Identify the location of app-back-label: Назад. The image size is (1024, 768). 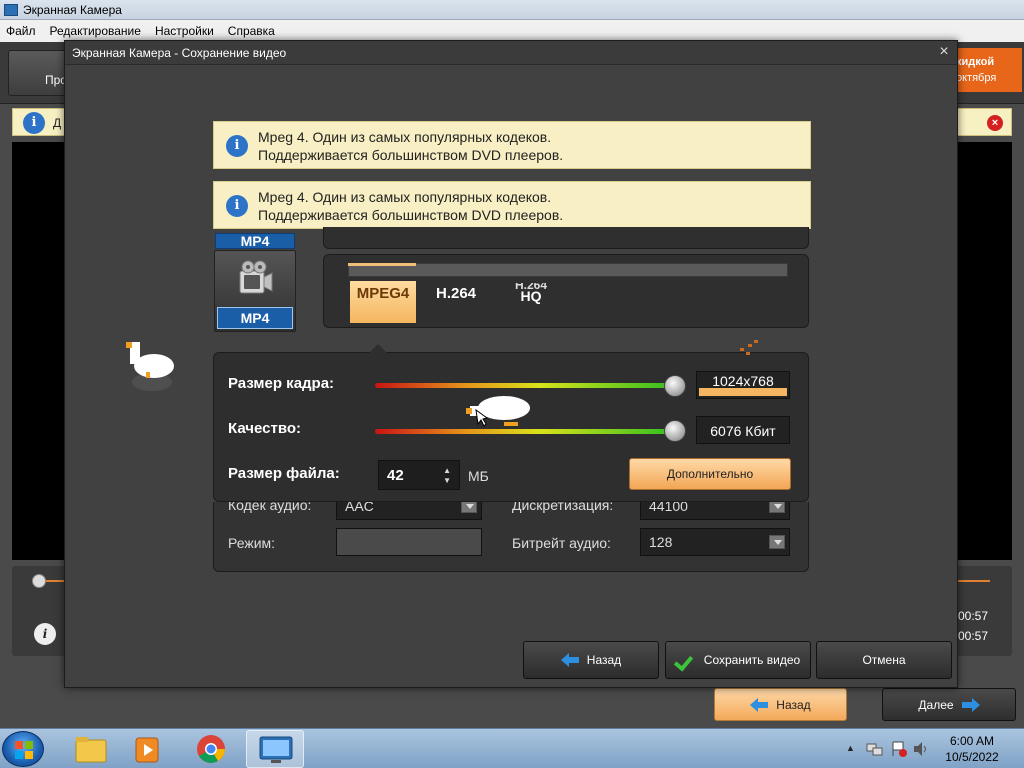
(793, 704).